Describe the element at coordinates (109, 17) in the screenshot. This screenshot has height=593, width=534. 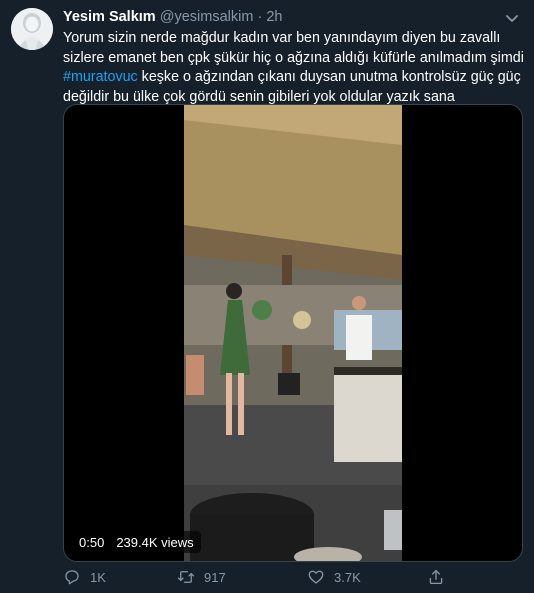
I see `author-name: Yesim Salkım` at that location.